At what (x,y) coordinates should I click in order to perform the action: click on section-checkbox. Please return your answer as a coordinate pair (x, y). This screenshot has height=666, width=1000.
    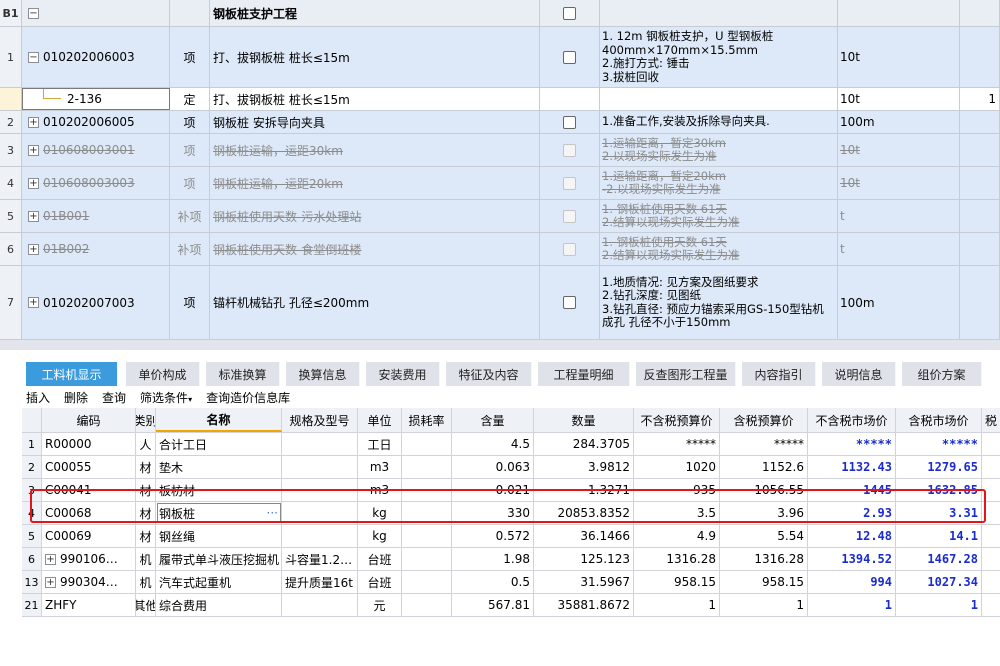
    Looking at the image, I should click on (569, 13).